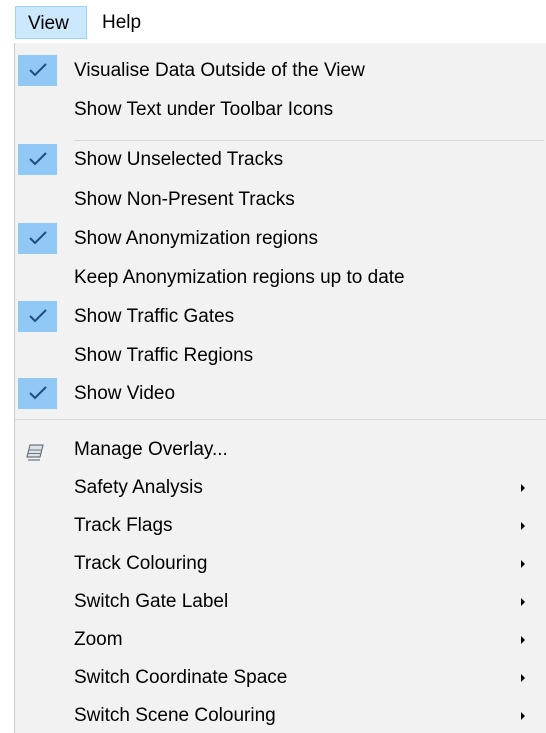 The height and width of the screenshot is (733, 546). I want to click on menu-item-show-non-present-tracks: Show Non-Present Tracks, so click(280, 199).